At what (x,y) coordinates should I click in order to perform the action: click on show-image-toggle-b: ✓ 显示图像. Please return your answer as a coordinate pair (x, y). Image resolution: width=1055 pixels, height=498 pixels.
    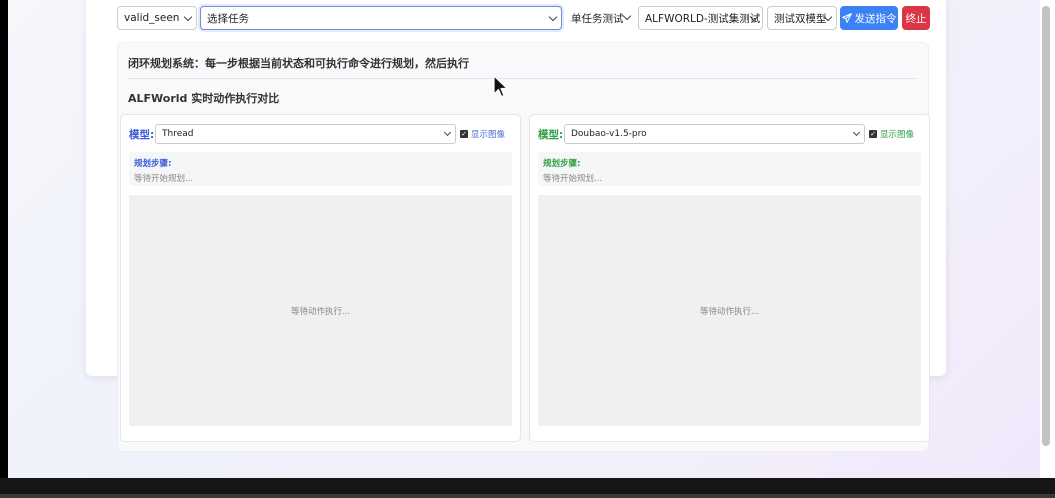
    Looking at the image, I should click on (891, 134).